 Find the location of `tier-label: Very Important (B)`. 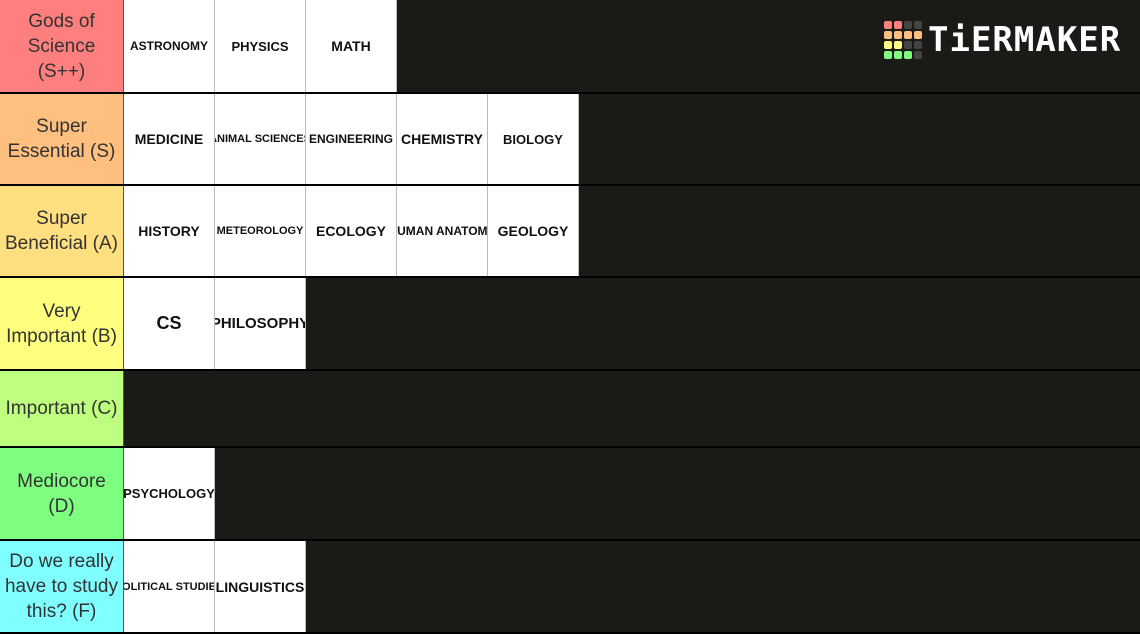

tier-label: Very Important (B) is located at coordinates (62, 323).